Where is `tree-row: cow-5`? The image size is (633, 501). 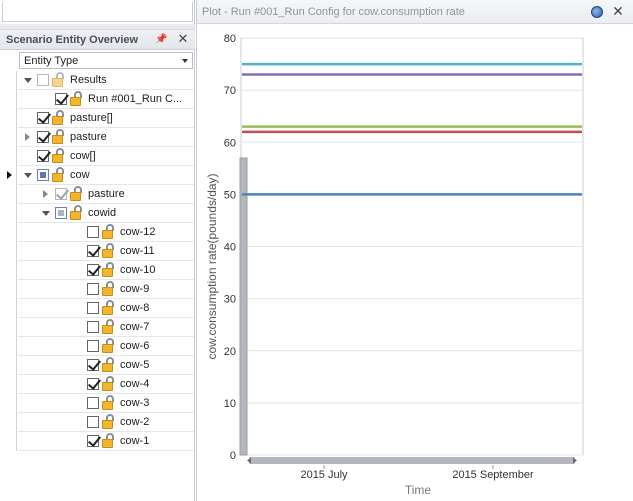
tree-row: cow-5 is located at coordinates (97, 365).